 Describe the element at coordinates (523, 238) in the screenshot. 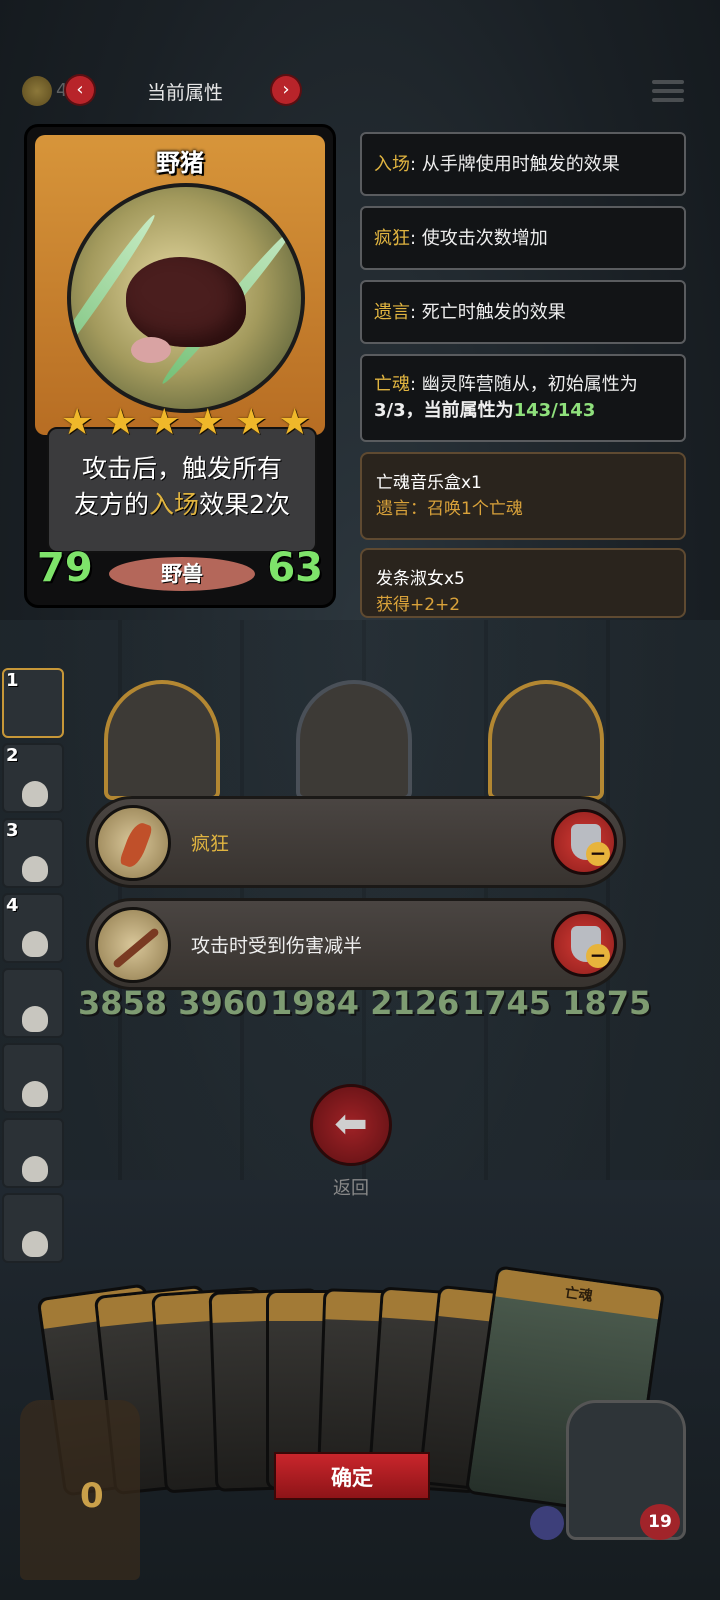

I see `keyword-madness: 疯狂: 使攻击次数增加` at that location.